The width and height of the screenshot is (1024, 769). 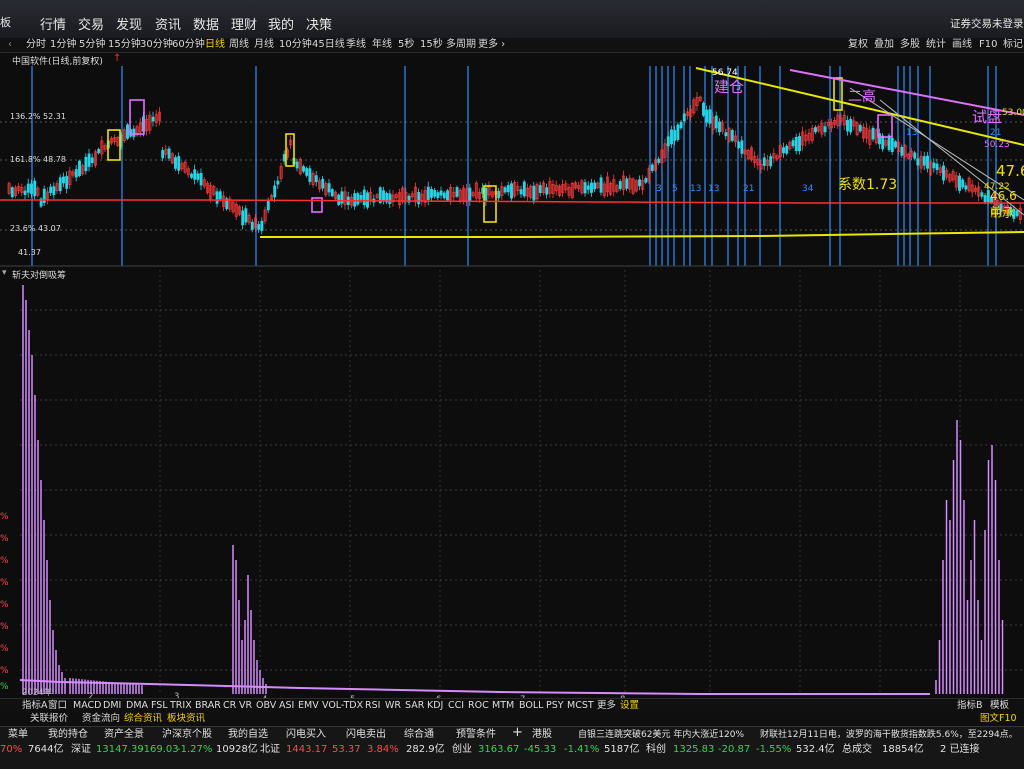 What do you see at coordinates (491, 45) in the screenshot?
I see `period-more: 更多 ›` at bounding box center [491, 45].